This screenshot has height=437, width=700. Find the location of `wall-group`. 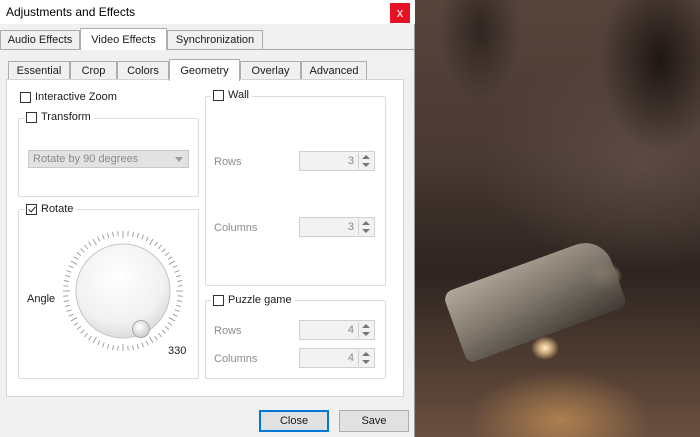

wall-group is located at coordinates (295, 191).